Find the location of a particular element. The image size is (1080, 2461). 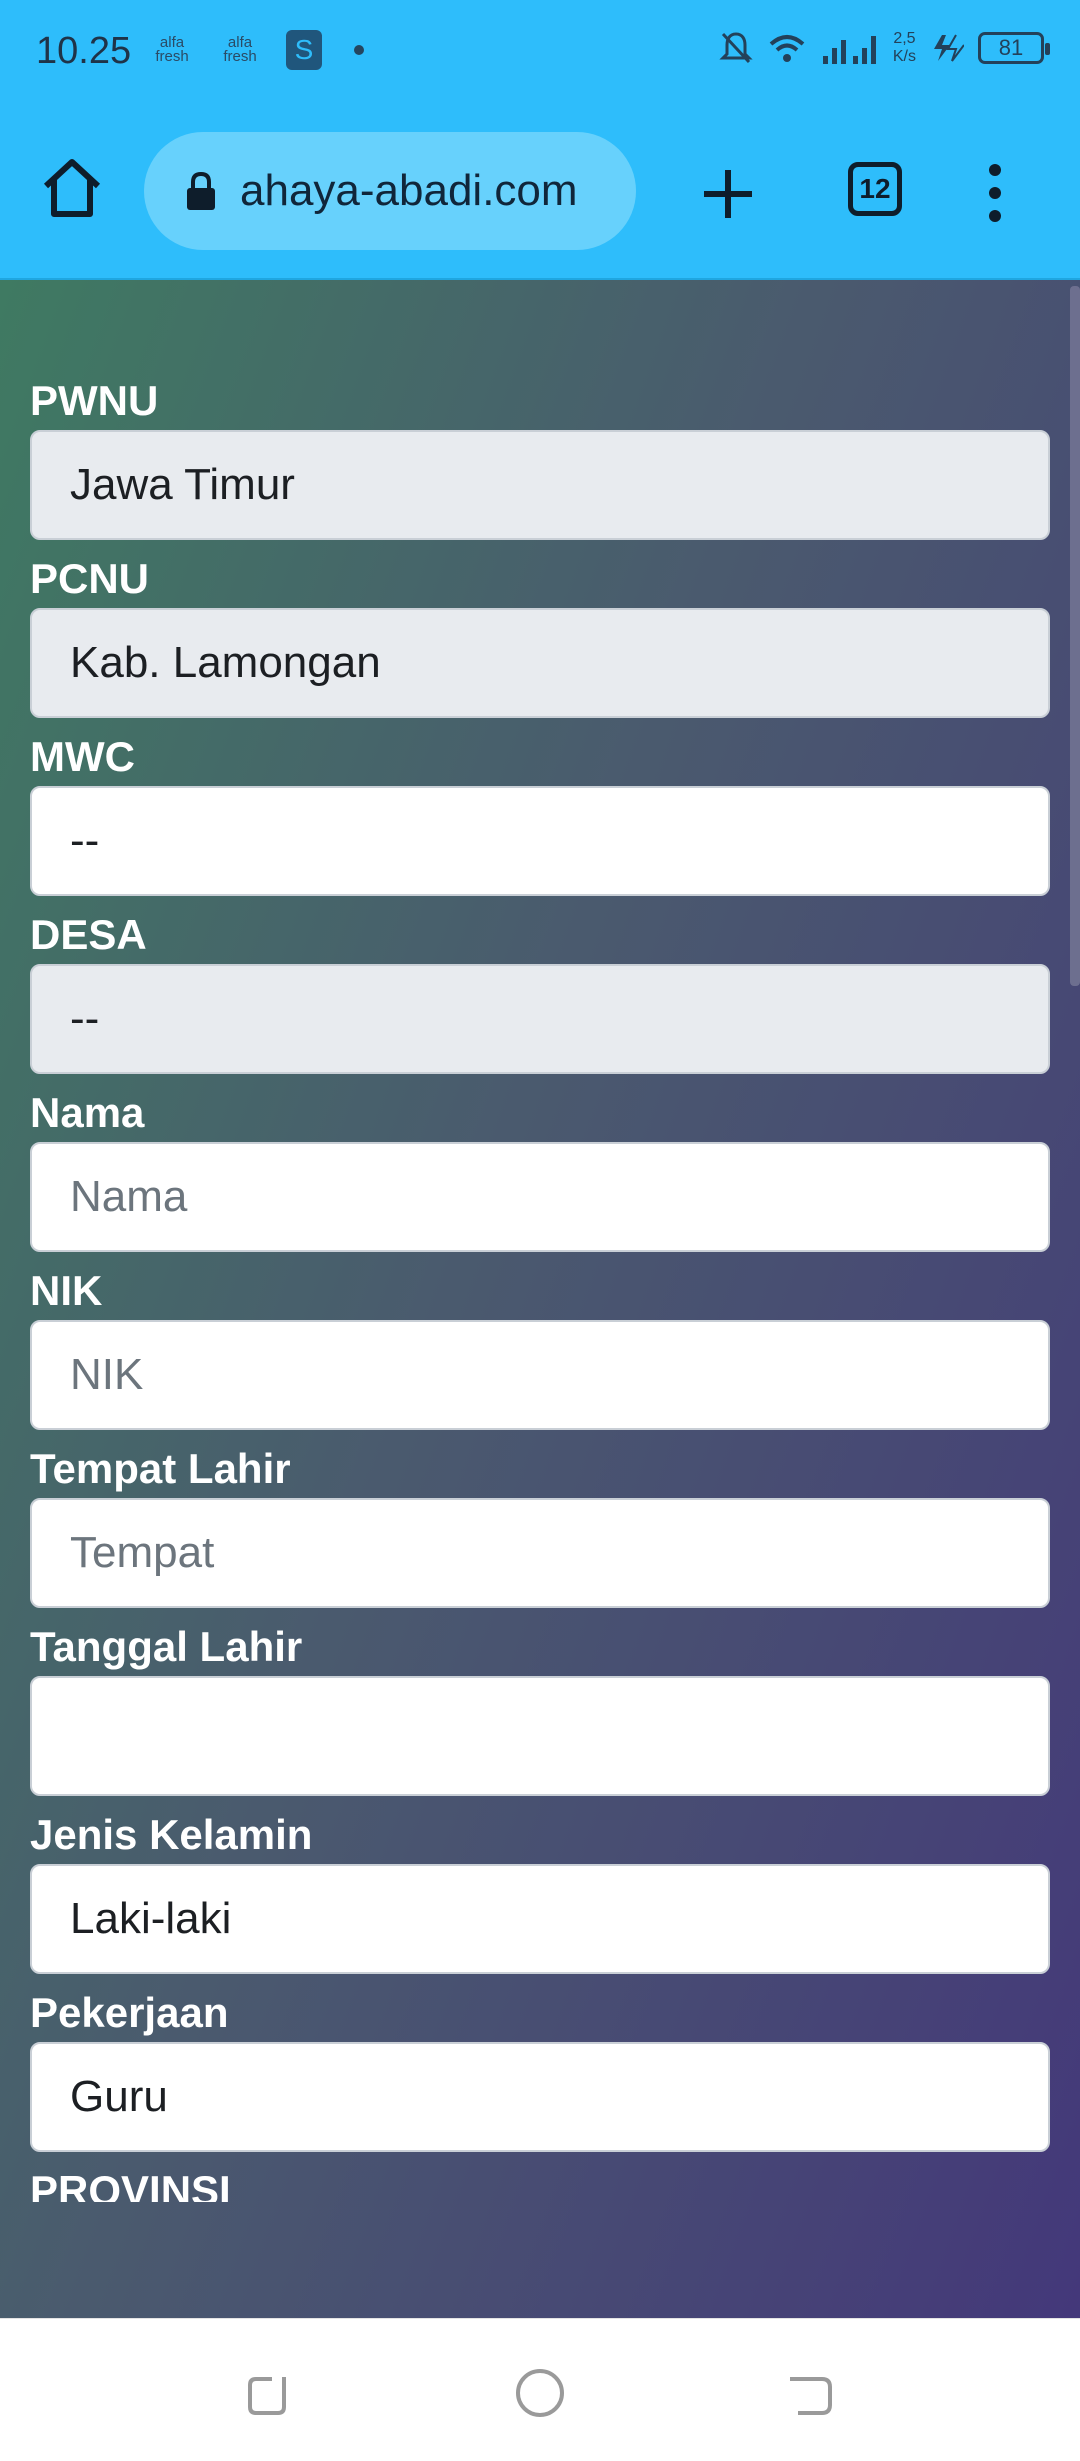

pekerjaan-select: Guru is located at coordinates (540, 2097).